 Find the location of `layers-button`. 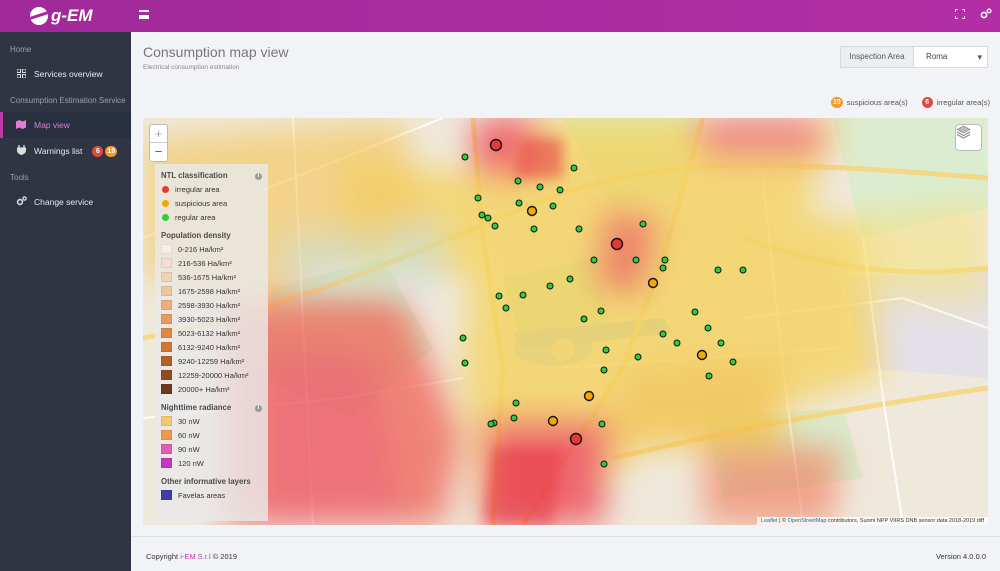

layers-button is located at coordinates (968, 137).